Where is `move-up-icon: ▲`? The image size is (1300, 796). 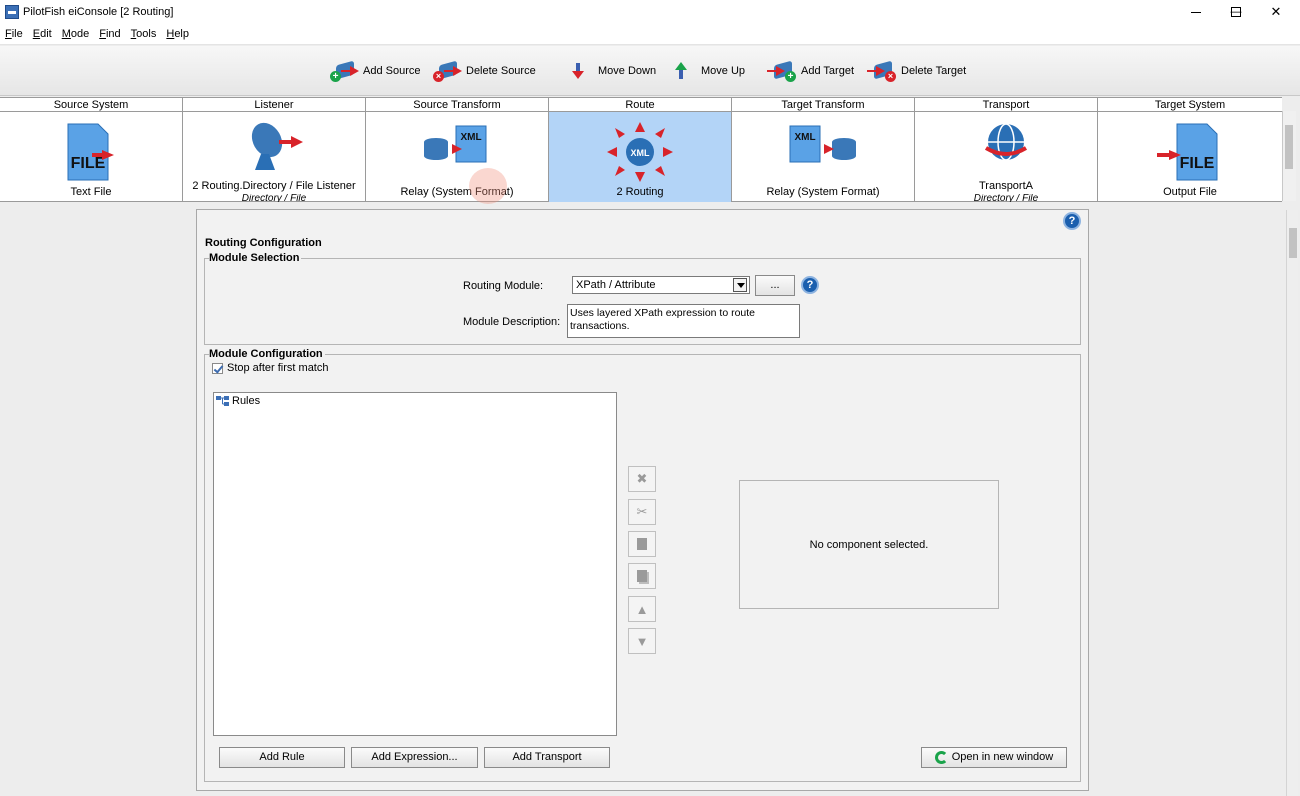 move-up-icon: ▲ is located at coordinates (642, 609).